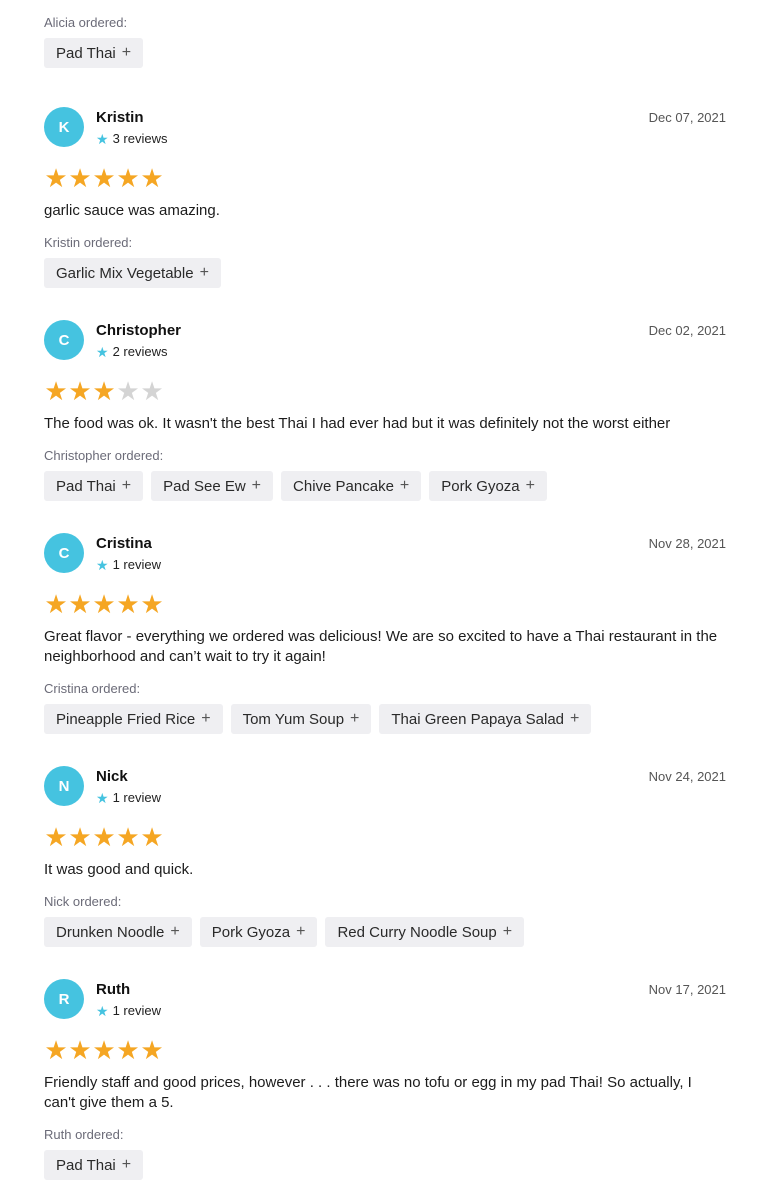 The image size is (770, 1193). Describe the element at coordinates (687, 776) in the screenshot. I see `review-date: Nov 24, 2021` at that location.